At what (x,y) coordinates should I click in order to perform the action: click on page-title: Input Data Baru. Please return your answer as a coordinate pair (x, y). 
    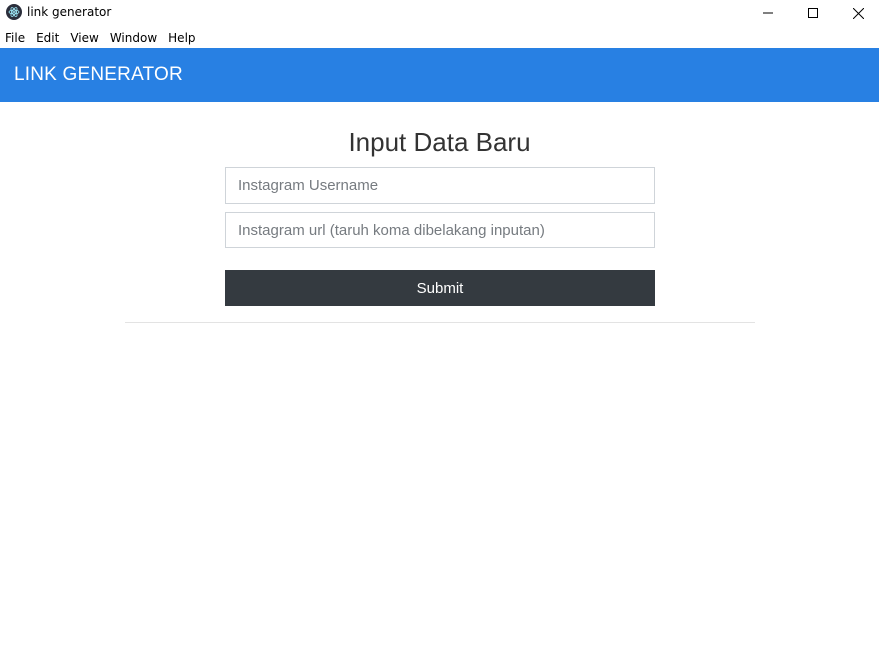
    Looking at the image, I should click on (439, 142).